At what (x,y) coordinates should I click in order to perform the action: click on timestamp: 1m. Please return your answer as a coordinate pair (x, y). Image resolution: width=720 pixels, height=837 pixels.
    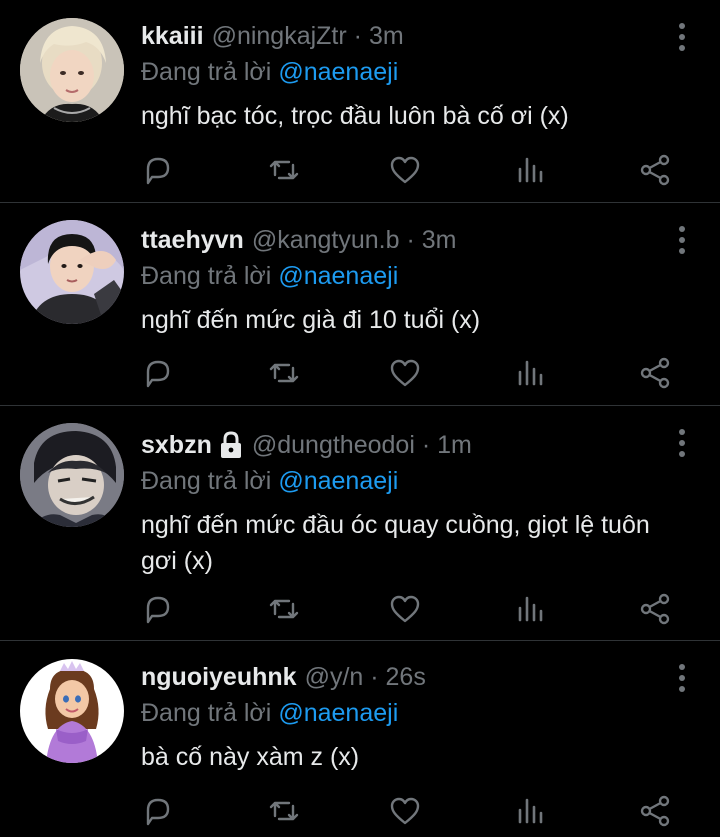
    Looking at the image, I should click on (454, 445).